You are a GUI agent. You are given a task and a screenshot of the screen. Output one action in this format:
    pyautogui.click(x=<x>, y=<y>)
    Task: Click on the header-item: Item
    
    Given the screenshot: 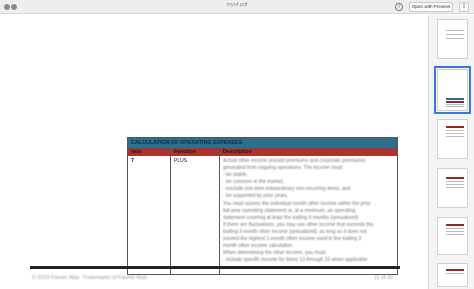 What is the action you would take?
    pyautogui.click(x=136, y=152)
    